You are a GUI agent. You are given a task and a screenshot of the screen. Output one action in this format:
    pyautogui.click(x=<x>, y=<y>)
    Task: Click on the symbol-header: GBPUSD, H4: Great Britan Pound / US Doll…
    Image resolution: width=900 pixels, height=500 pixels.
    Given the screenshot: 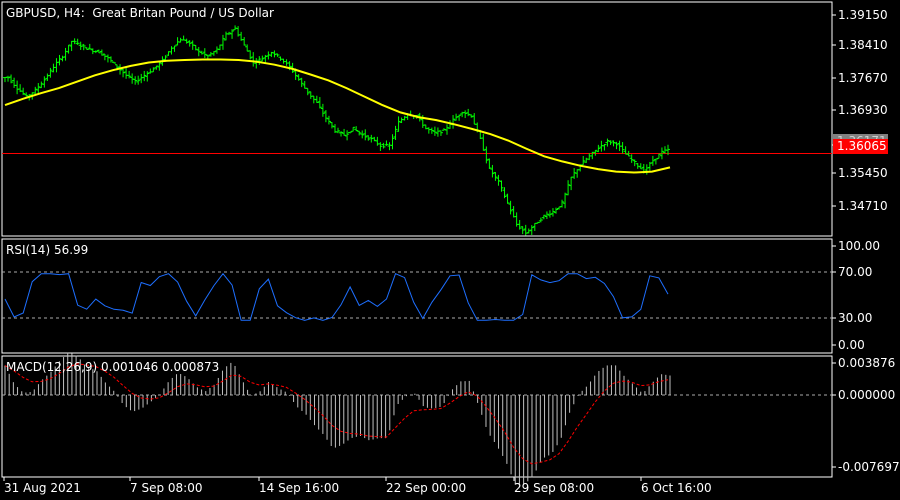 What is the action you would take?
    pyautogui.click(x=140, y=13)
    